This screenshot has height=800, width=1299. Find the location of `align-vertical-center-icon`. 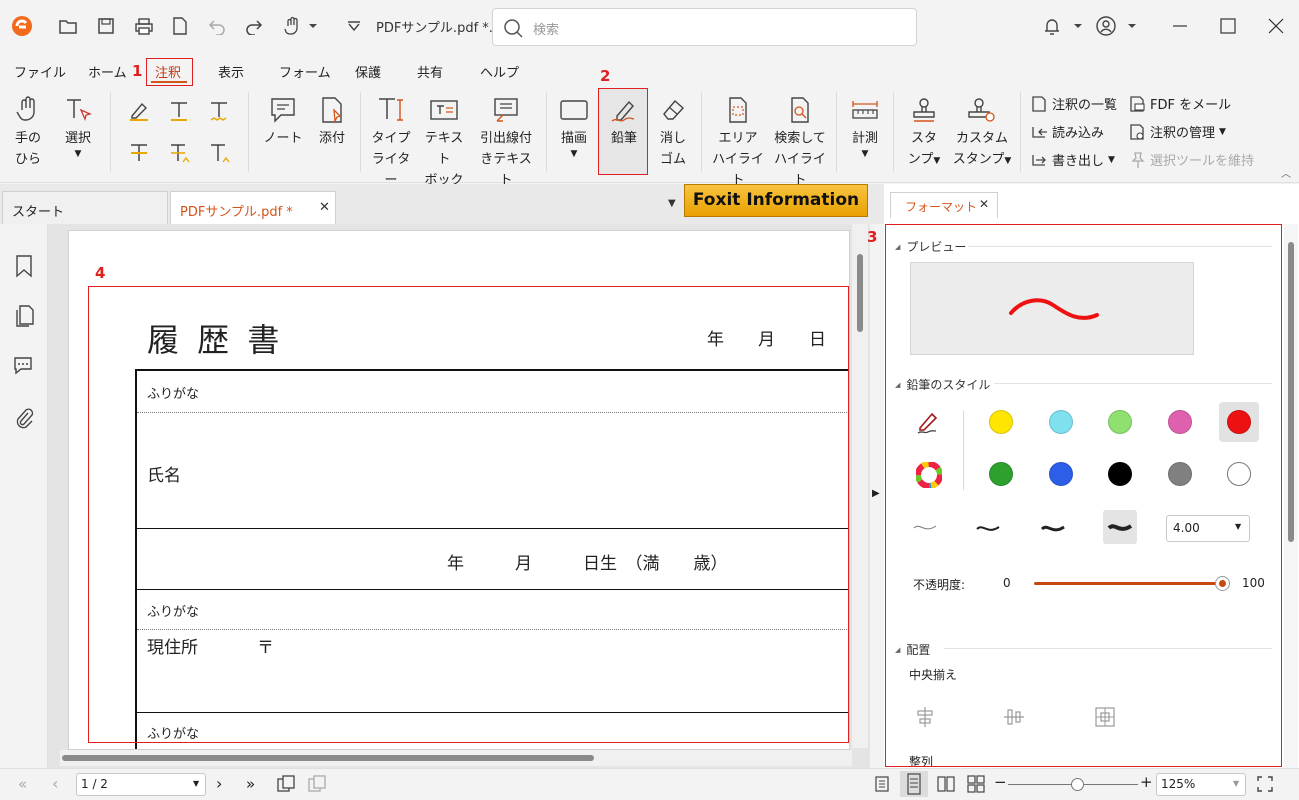

align-vertical-center-icon is located at coordinates (1014, 717).